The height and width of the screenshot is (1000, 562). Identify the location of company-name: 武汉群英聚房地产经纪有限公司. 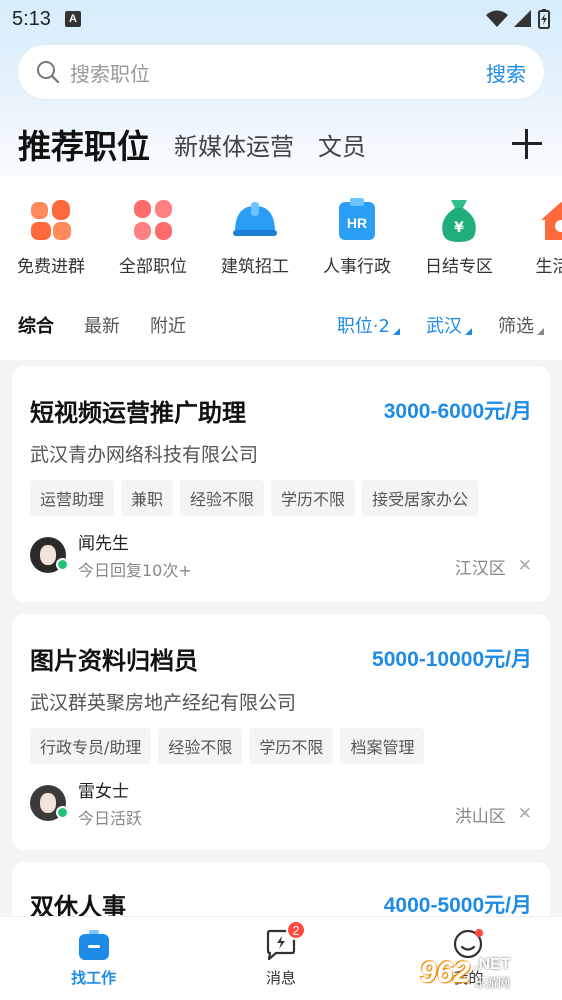
(163, 703).